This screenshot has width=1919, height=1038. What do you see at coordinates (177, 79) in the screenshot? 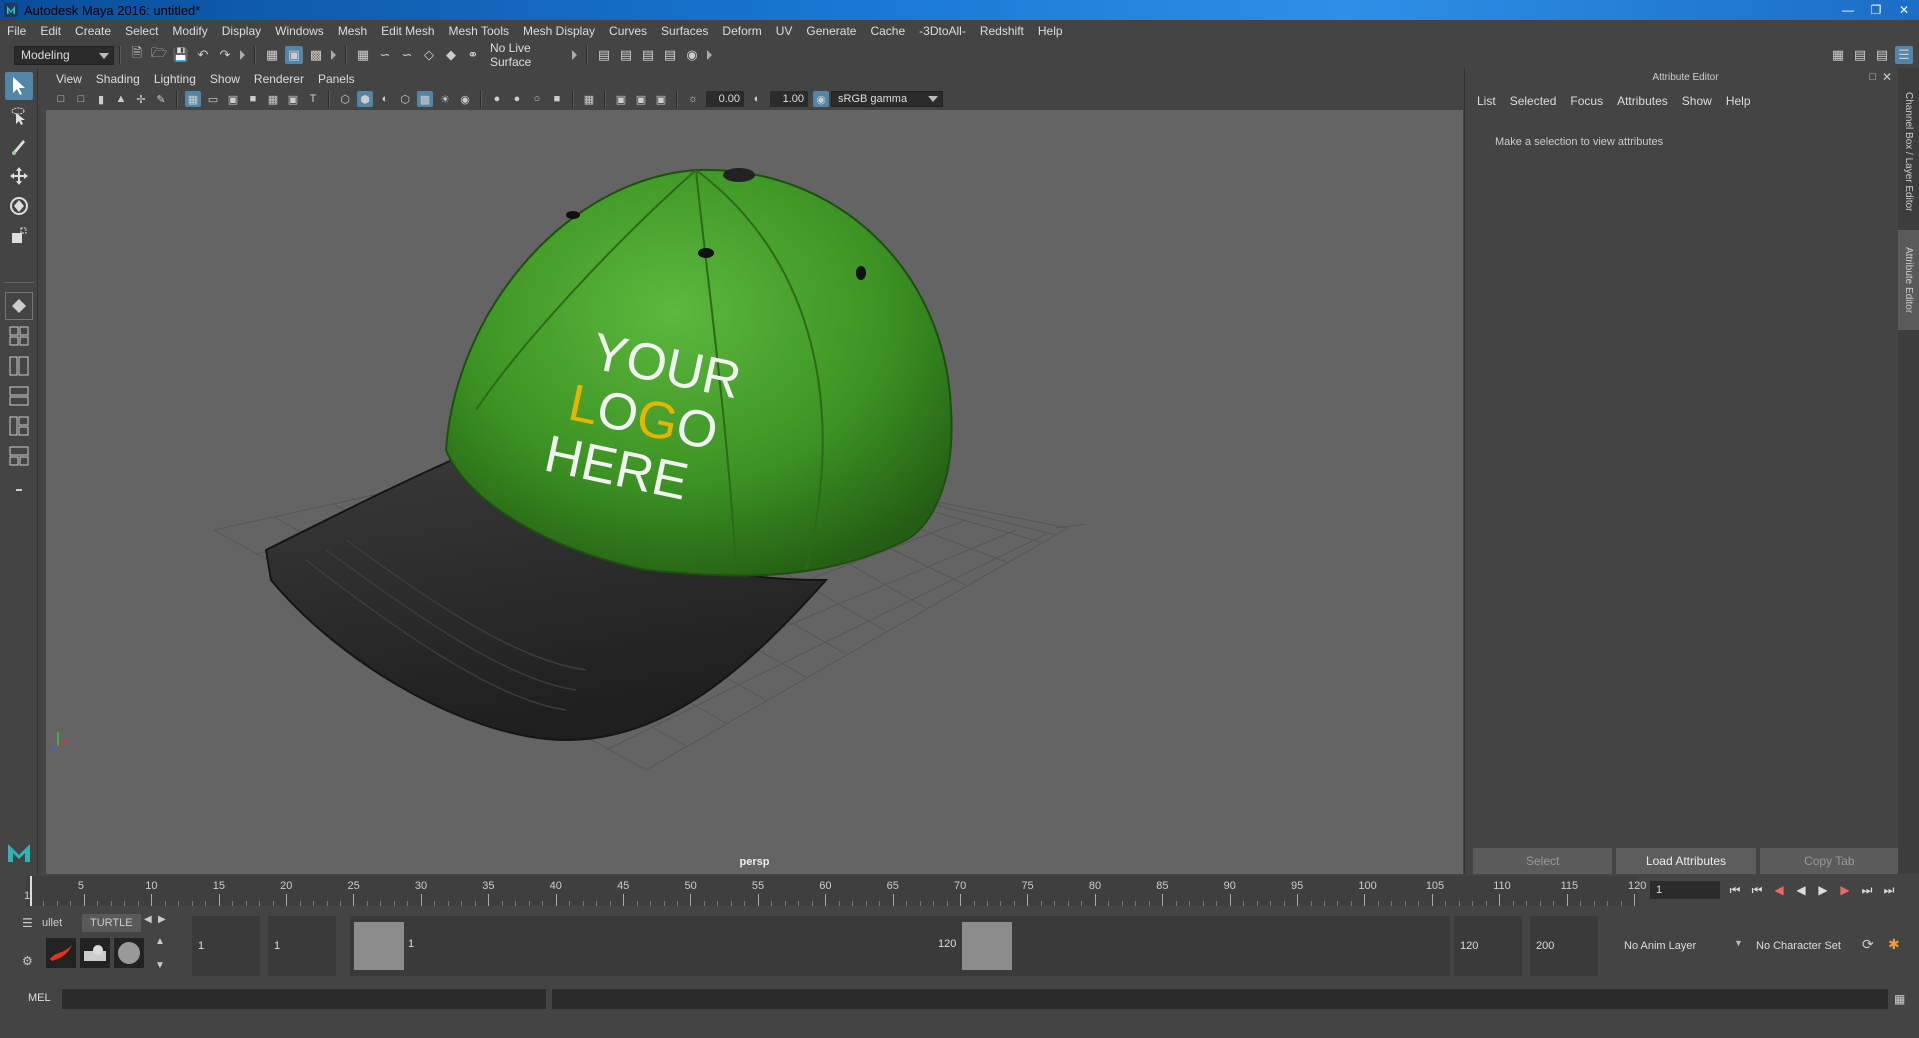
I see `panel-menu-lighting: Lighting` at bounding box center [177, 79].